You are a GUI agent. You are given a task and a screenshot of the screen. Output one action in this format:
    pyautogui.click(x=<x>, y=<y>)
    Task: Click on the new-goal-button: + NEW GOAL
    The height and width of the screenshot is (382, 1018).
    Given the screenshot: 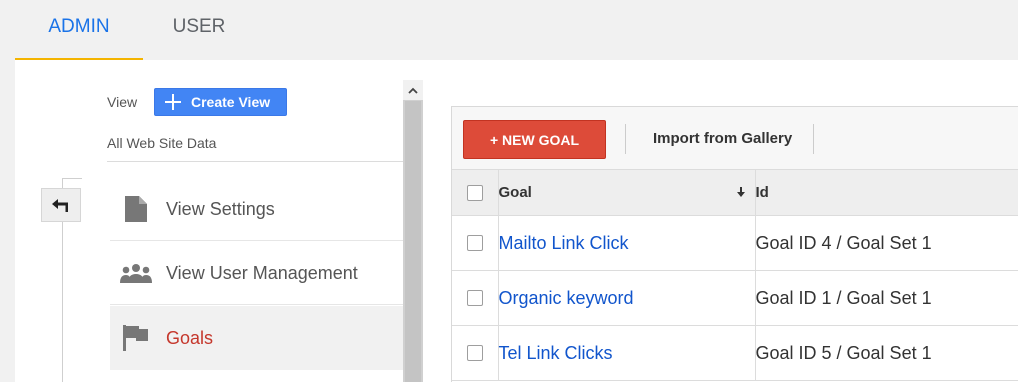 What is the action you would take?
    pyautogui.click(x=534, y=139)
    